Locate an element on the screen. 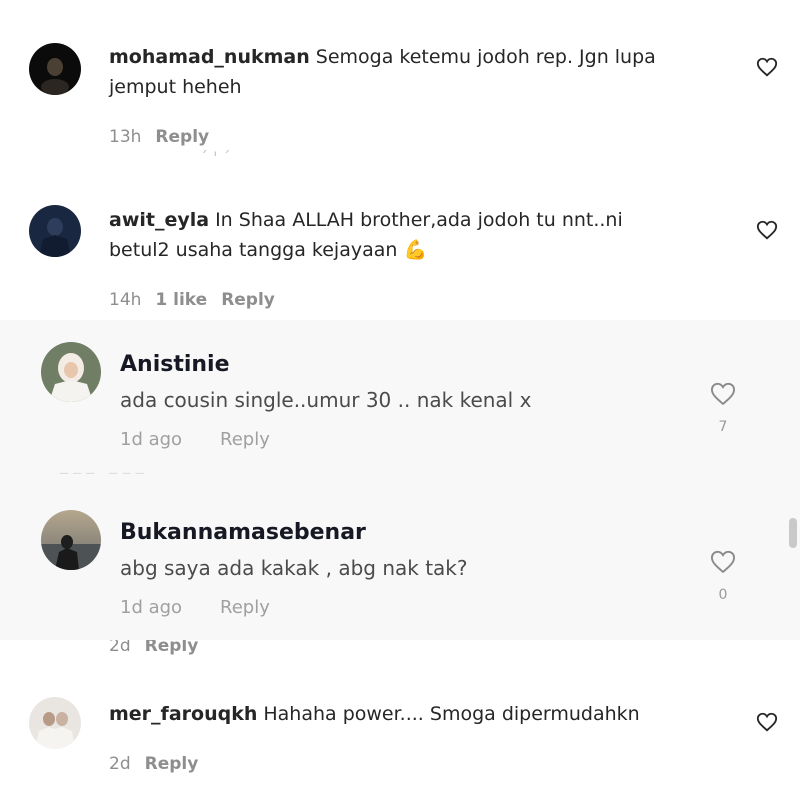 This screenshot has width=800, height=800. comment-meta: 13h Reply is located at coordinates (166, 137).